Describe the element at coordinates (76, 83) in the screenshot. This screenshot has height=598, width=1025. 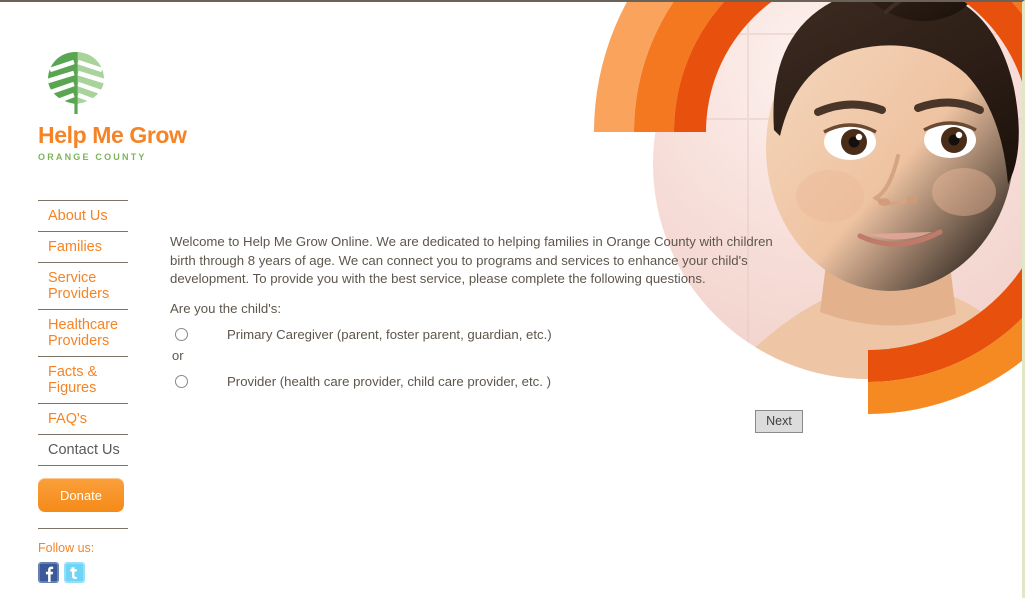
I see `leaf-icon` at that location.